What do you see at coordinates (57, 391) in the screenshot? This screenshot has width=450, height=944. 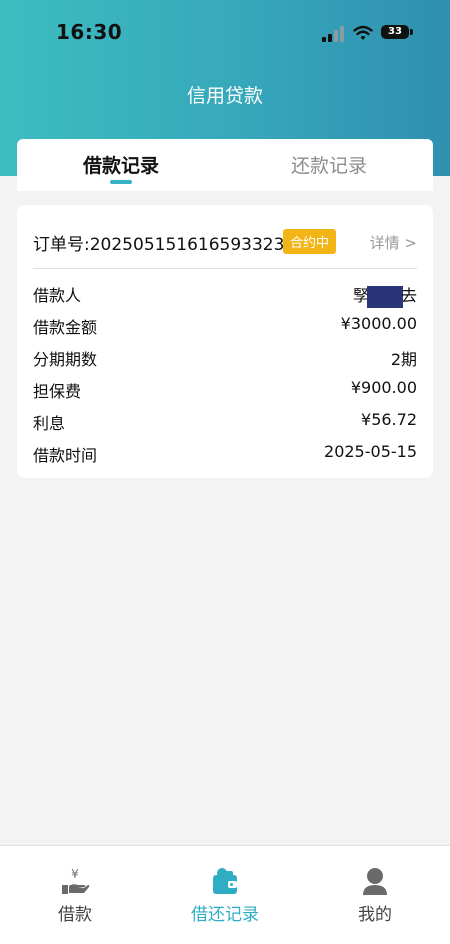 I see `guarantee-fee-label: 担保费` at bounding box center [57, 391].